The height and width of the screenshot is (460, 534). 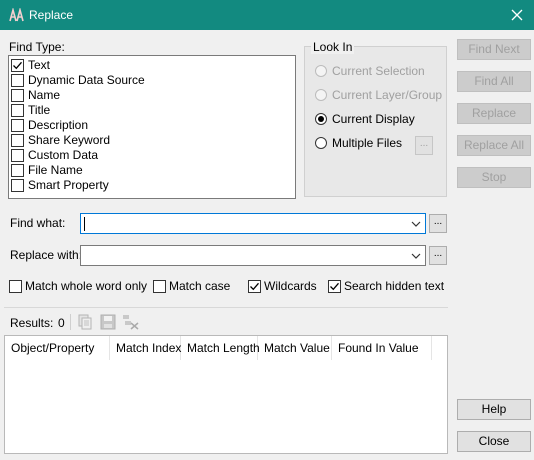 I want to click on results-toolbar: Results: 0, so click(x=226, y=321).